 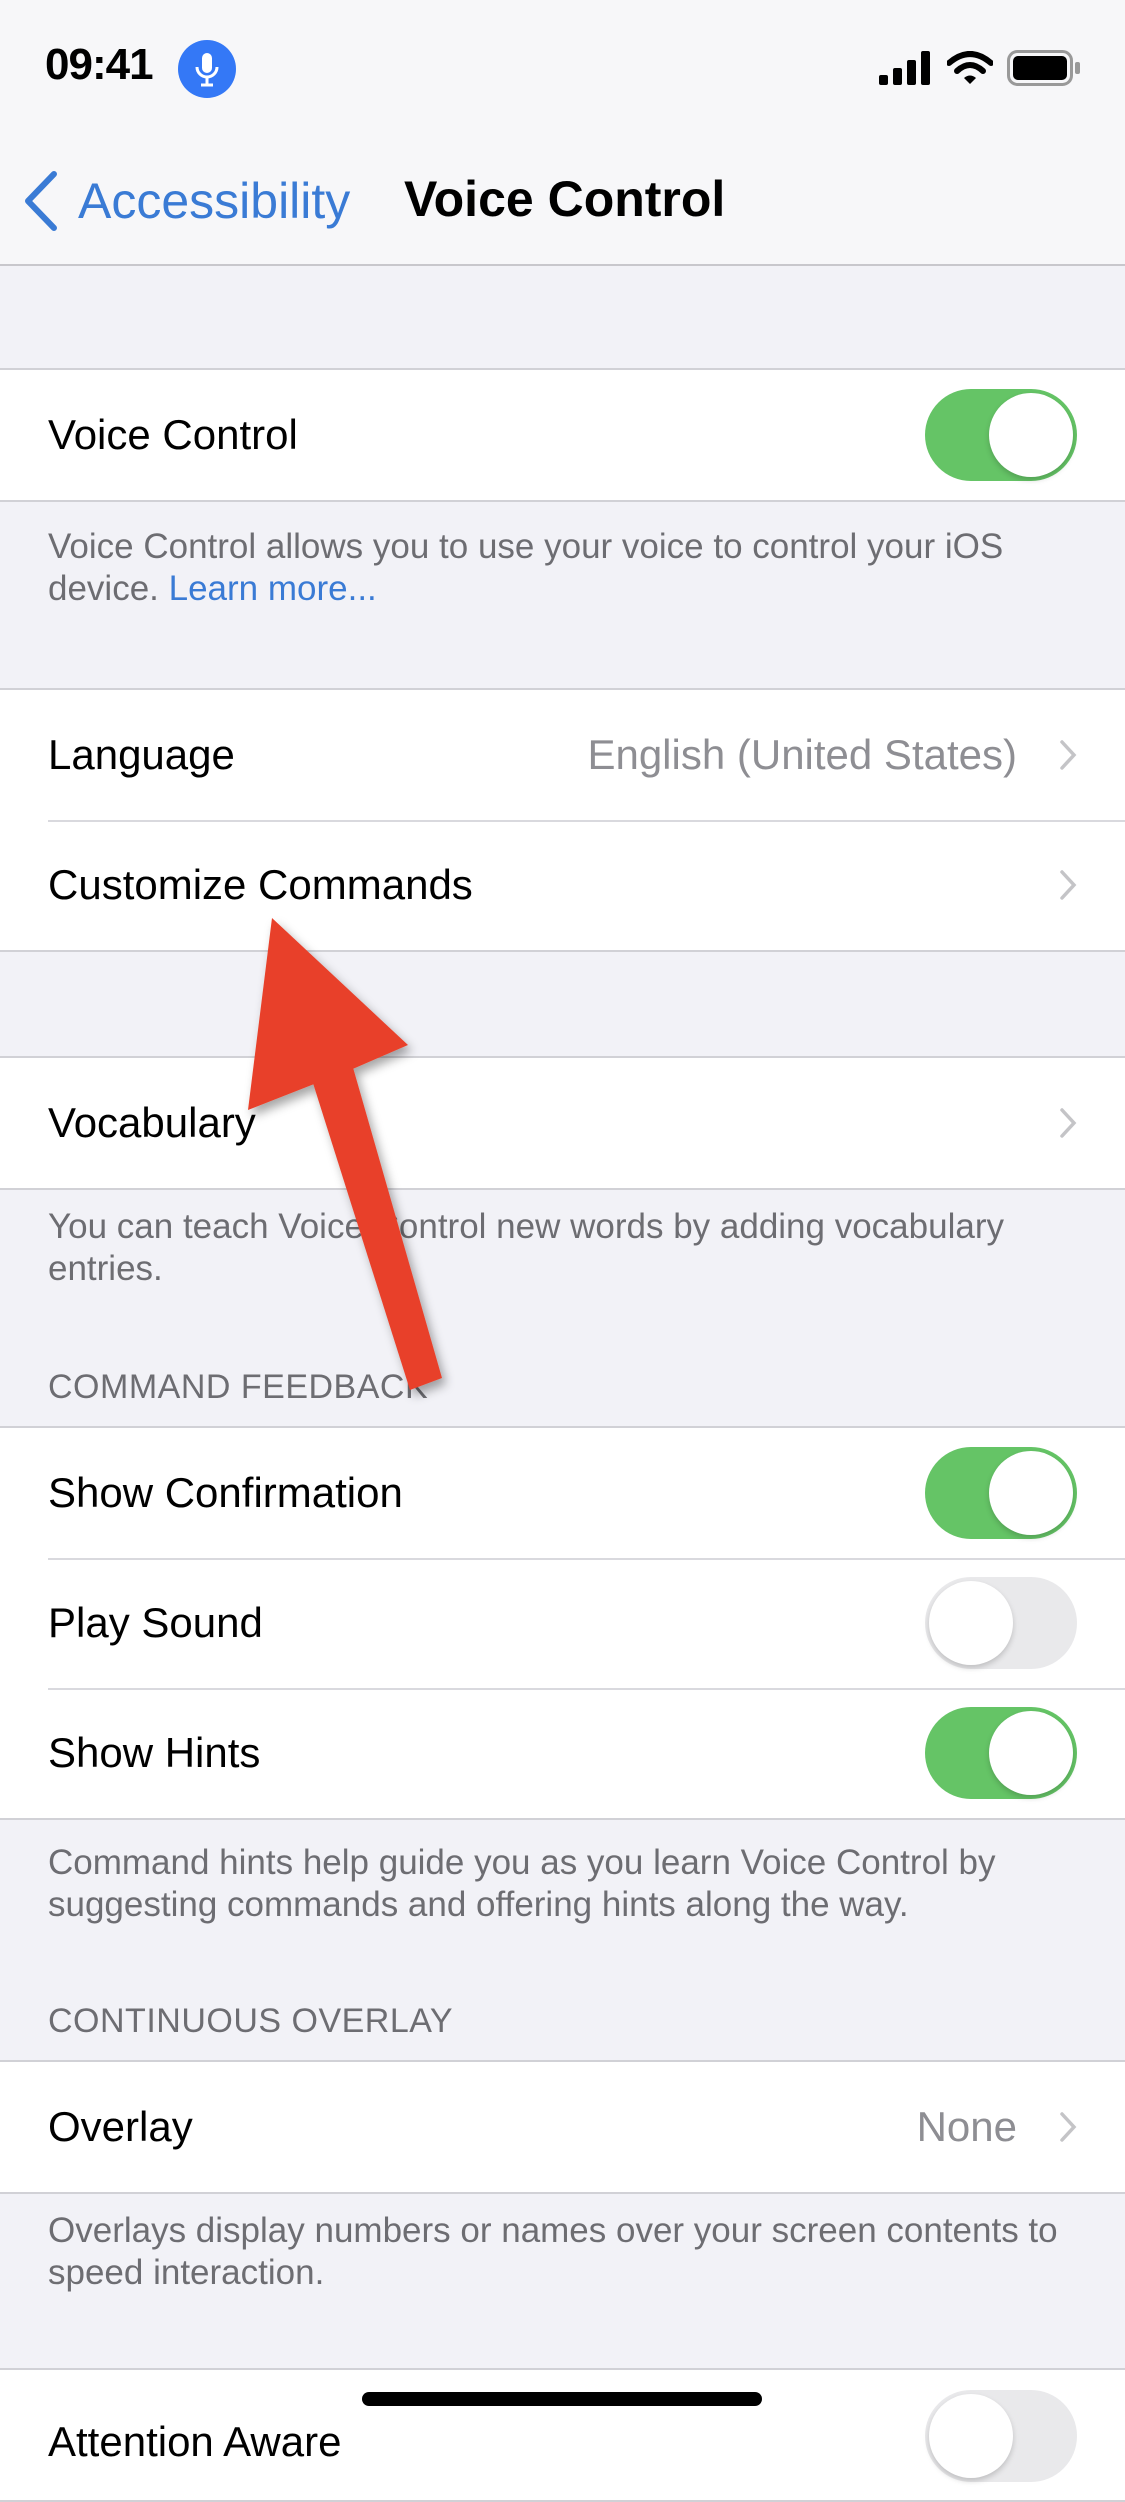 What do you see at coordinates (260, 884) in the screenshot?
I see `customize-commands-label: Customize Commands` at bounding box center [260, 884].